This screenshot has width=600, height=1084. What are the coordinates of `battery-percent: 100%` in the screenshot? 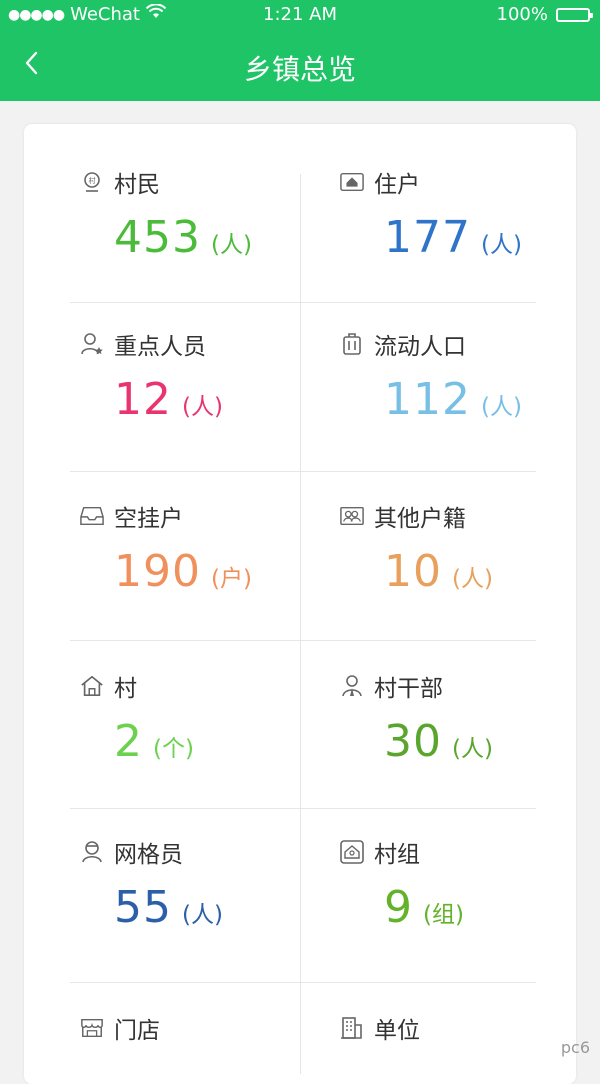 It's located at (522, 14).